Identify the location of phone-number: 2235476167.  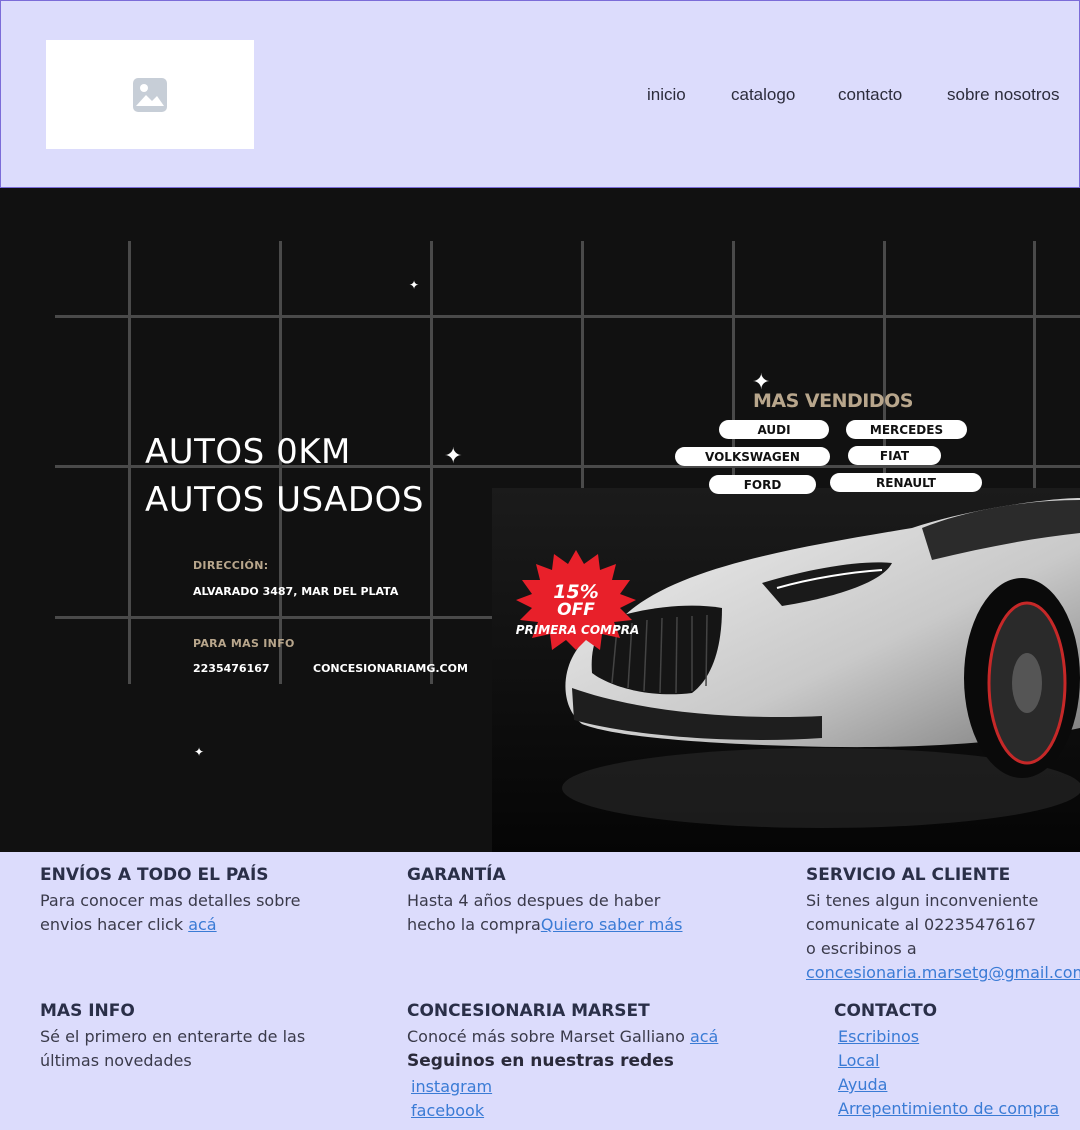
(231, 668).